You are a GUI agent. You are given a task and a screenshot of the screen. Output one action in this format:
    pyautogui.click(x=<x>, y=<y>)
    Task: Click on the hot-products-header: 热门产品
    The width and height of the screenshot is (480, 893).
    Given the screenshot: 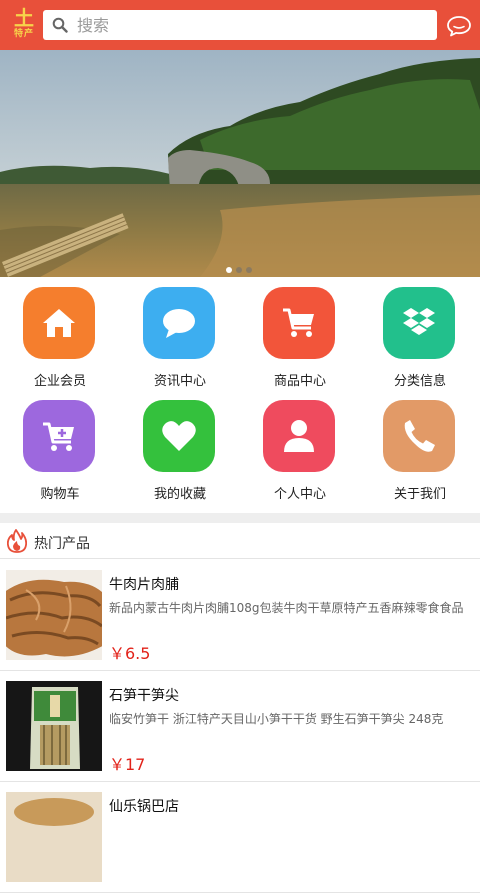 What is the action you would take?
    pyautogui.click(x=240, y=541)
    